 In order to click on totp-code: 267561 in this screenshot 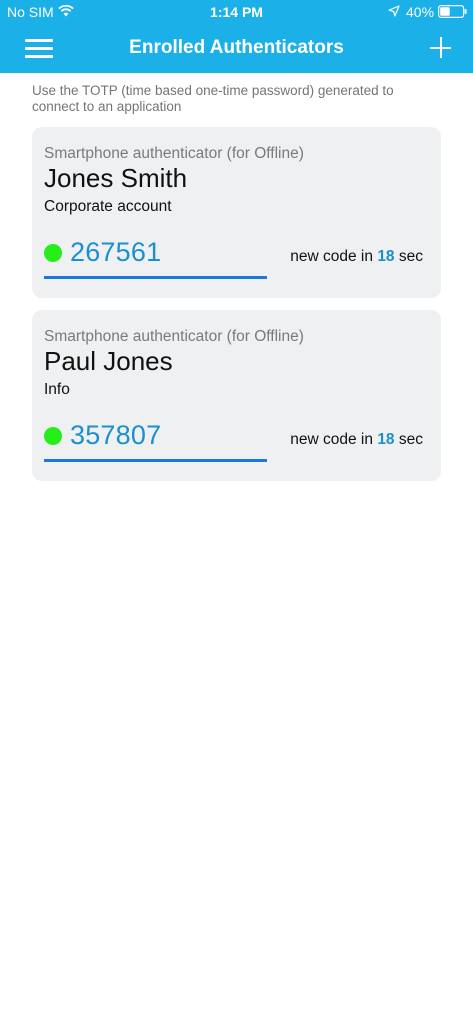, I will do `click(115, 252)`.